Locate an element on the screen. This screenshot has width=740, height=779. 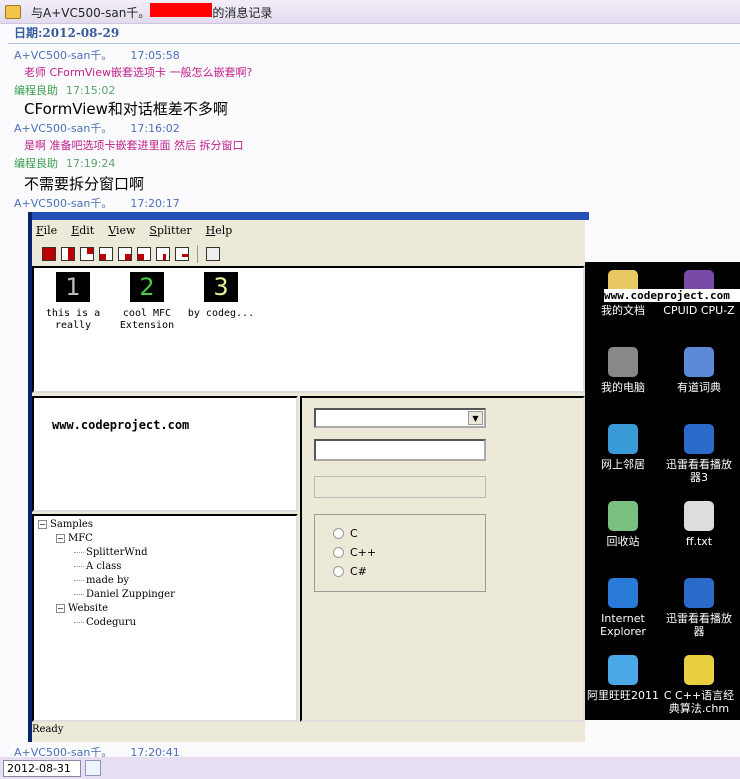
desktop-icon: 回收站 is located at coordinates (623, 524).